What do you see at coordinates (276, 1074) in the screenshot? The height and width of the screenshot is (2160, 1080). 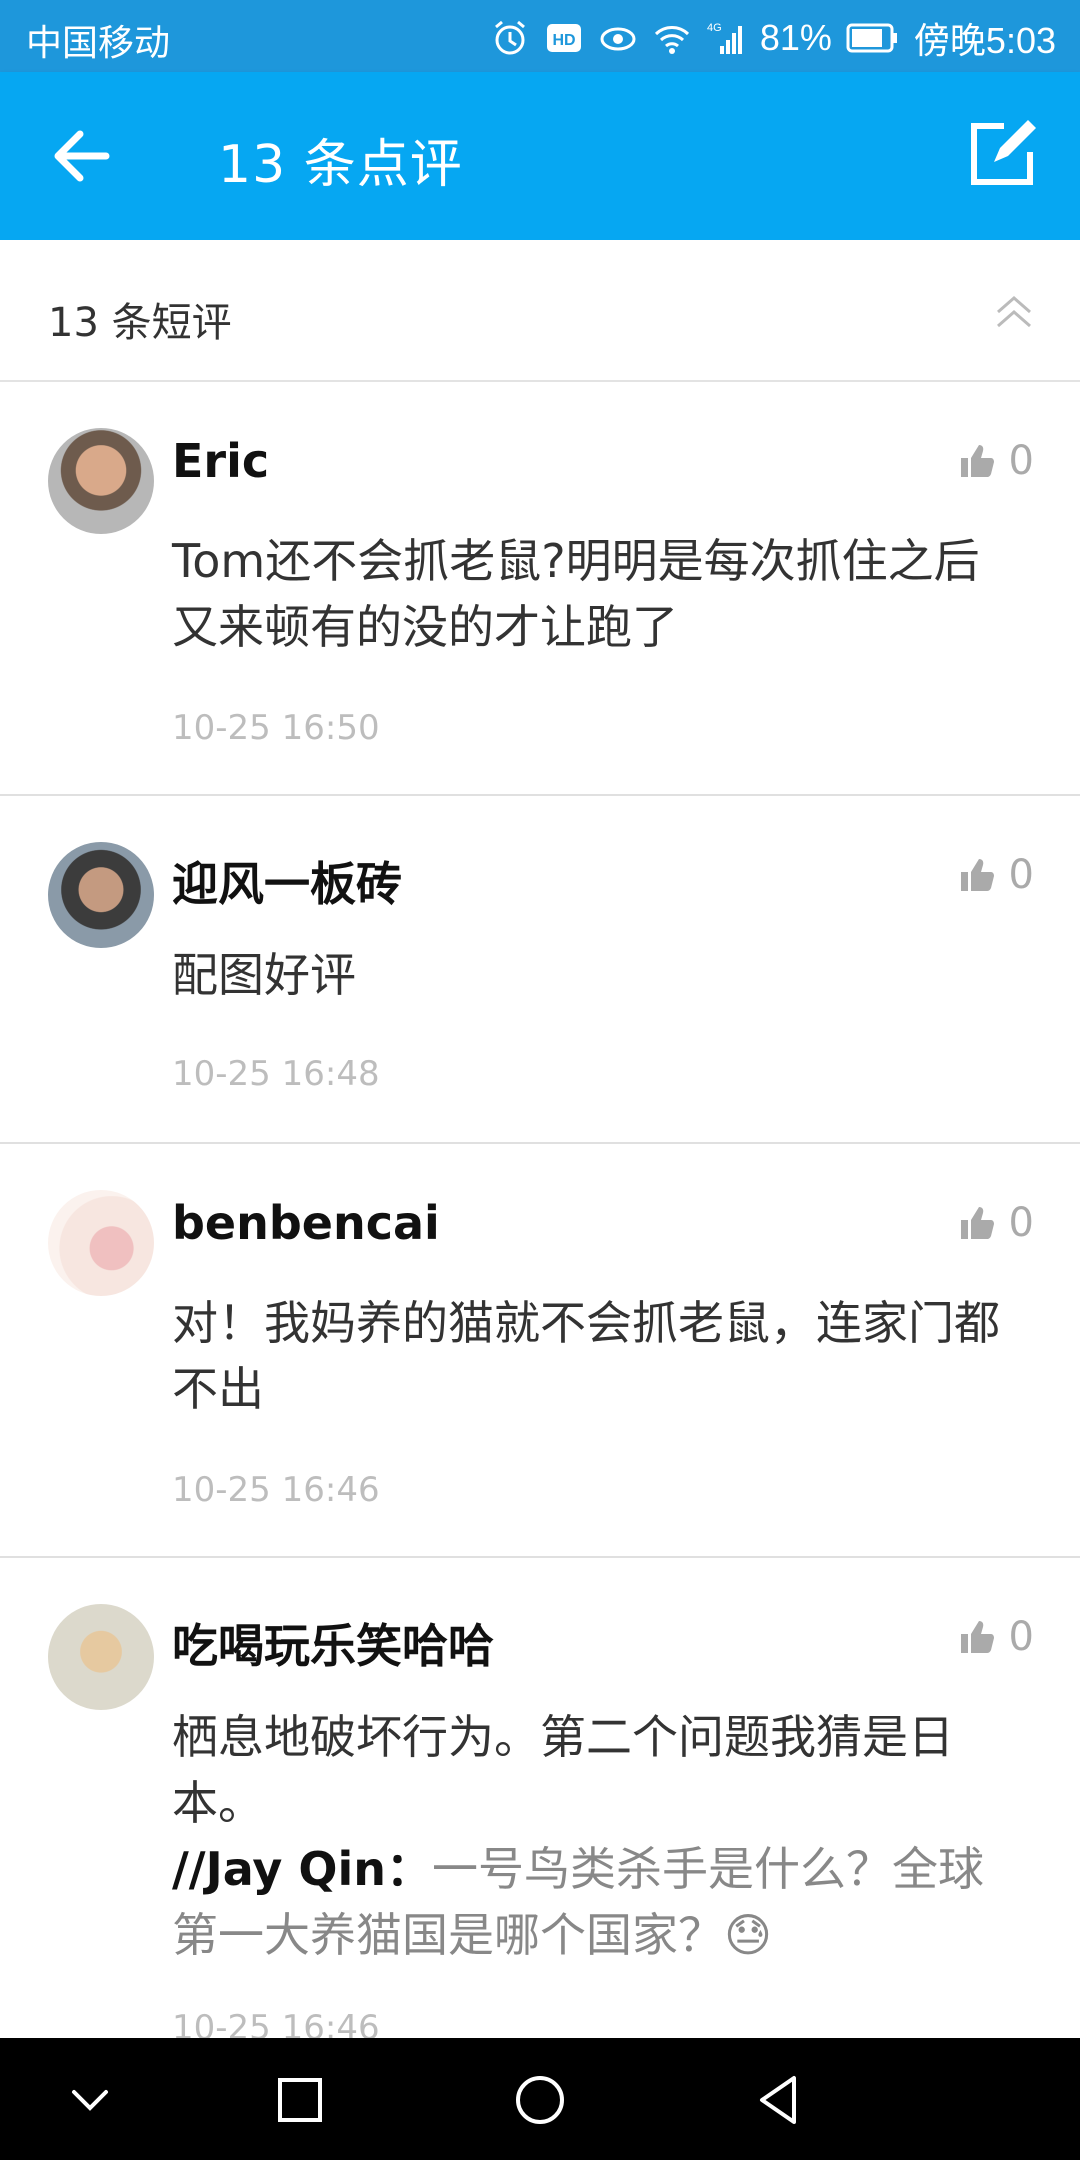 I see `comment-time: 10-25 16:48` at bounding box center [276, 1074].